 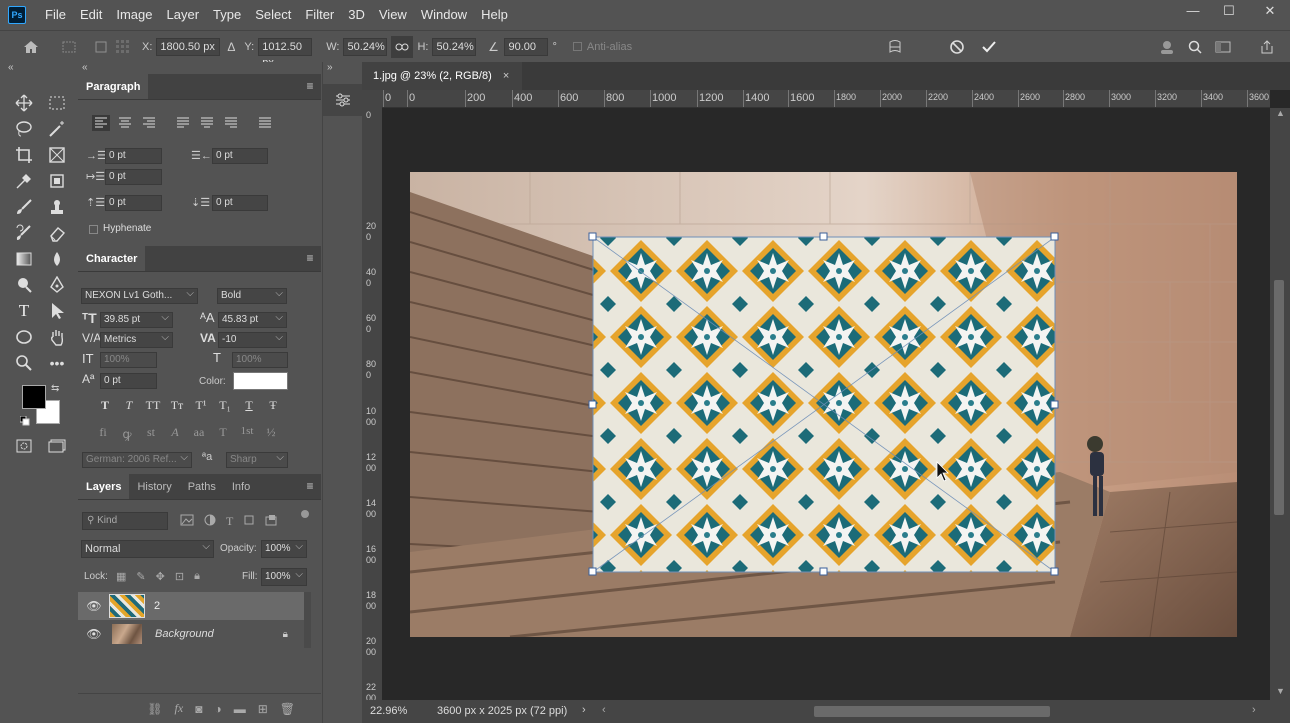 What do you see at coordinates (1229, 12) in the screenshot?
I see `maximize-button: ☐` at bounding box center [1229, 12].